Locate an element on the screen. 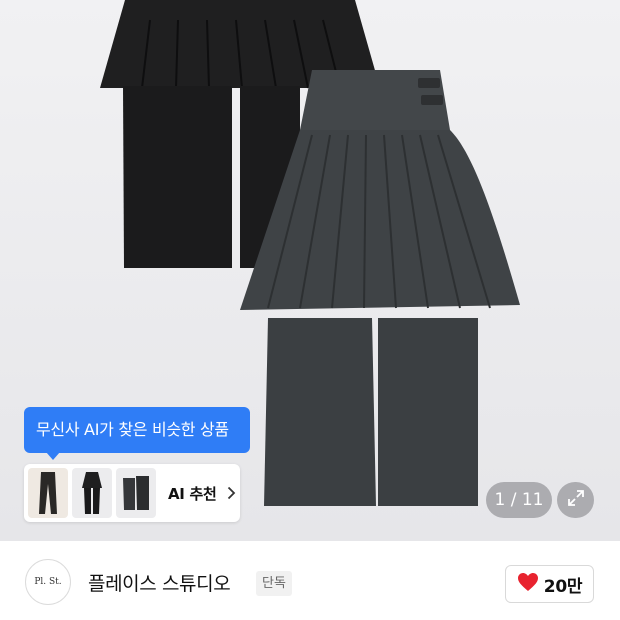 Image resolution: width=620 pixels, height=620 pixels. ai-recommend-button: AI 추천 is located at coordinates (132, 493).